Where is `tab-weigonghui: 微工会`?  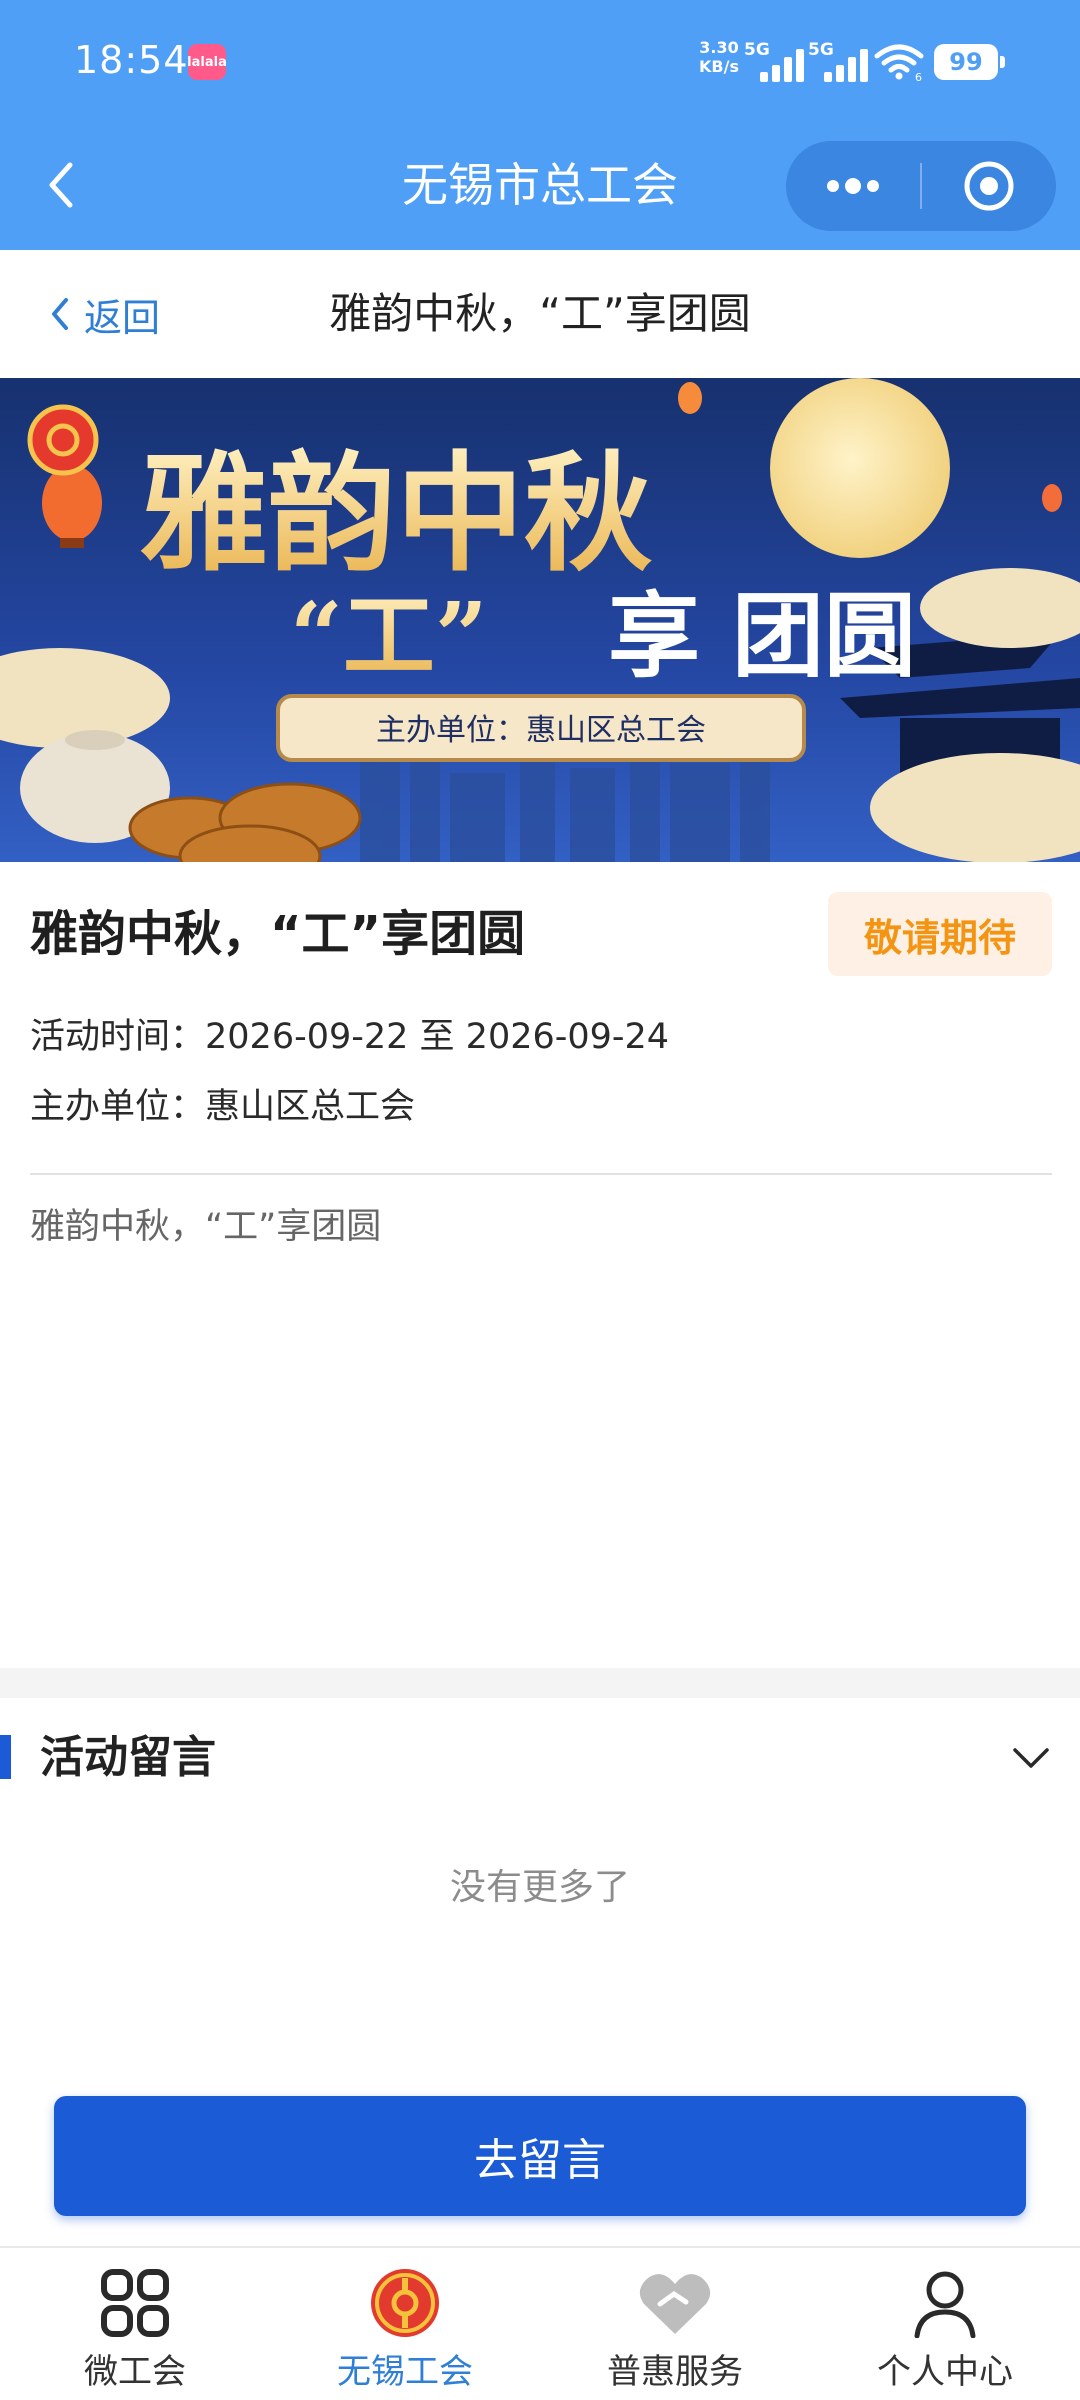
tab-weigonghui: 微工会 is located at coordinates (135, 2324).